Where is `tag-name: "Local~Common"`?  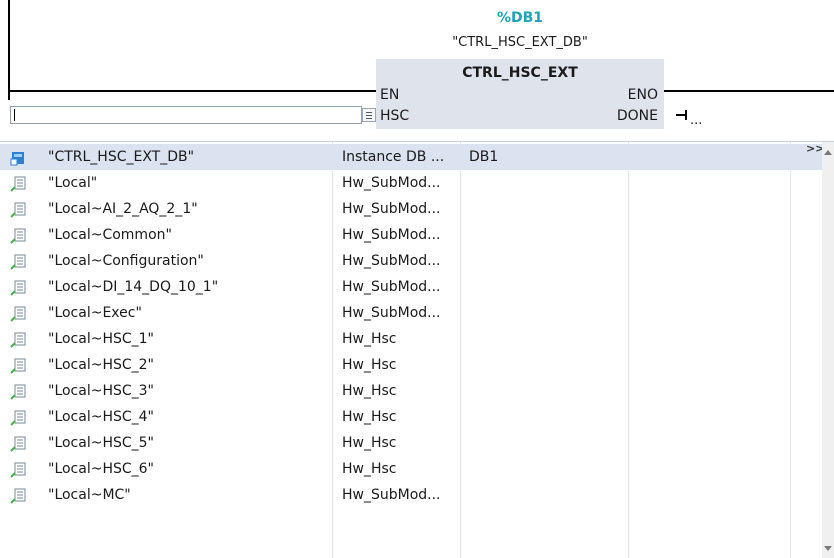
tag-name: "Local~Common" is located at coordinates (110, 235).